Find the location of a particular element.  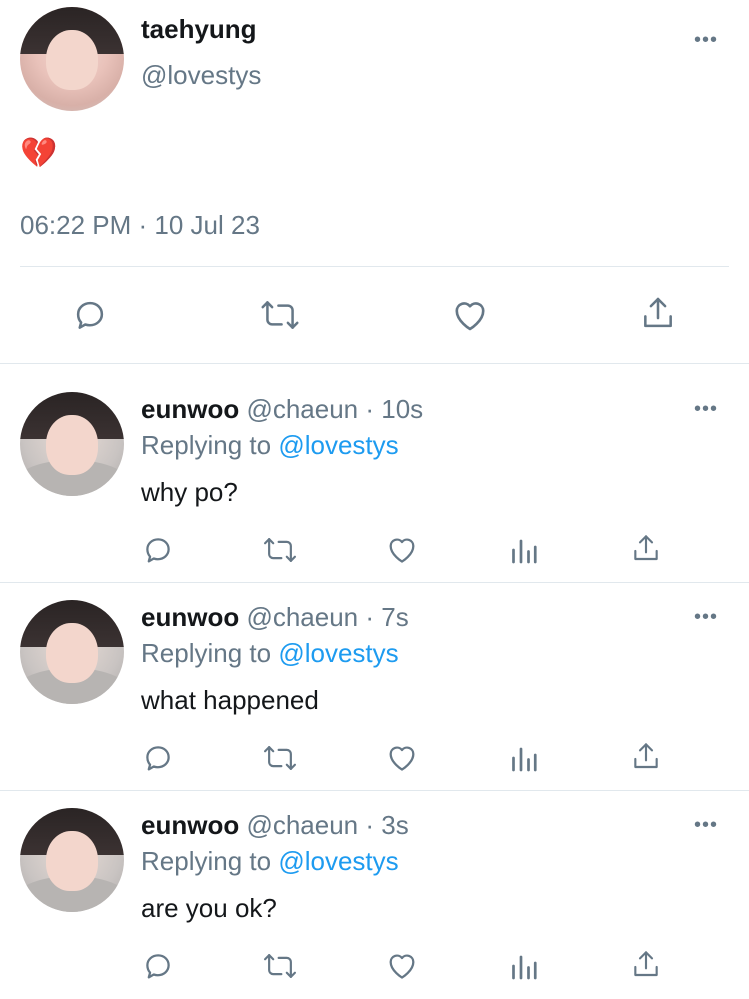

reply-header: eunwoo @chaeun · 3s is located at coordinates (275, 825).